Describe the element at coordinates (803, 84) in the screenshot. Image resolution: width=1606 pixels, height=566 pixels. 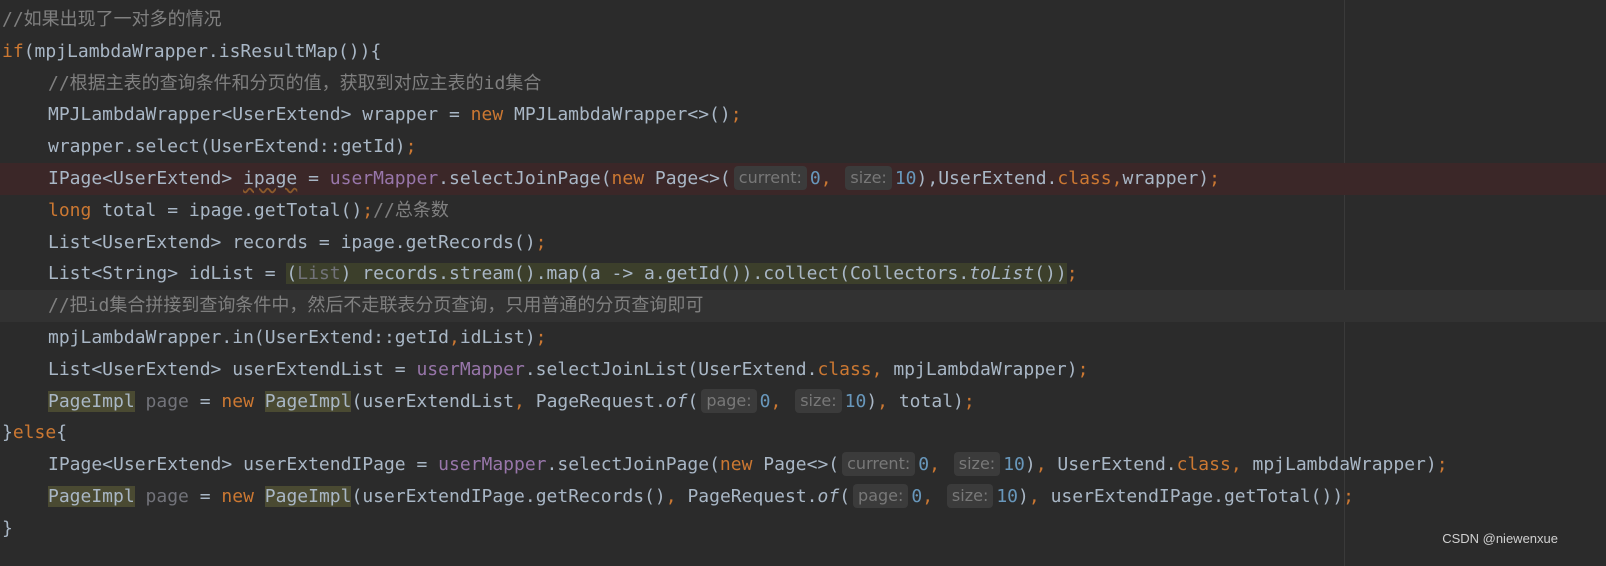
I see `code-line: //根据主表的查询条件和分页的值，获取到对应主表的id集合` at that location.